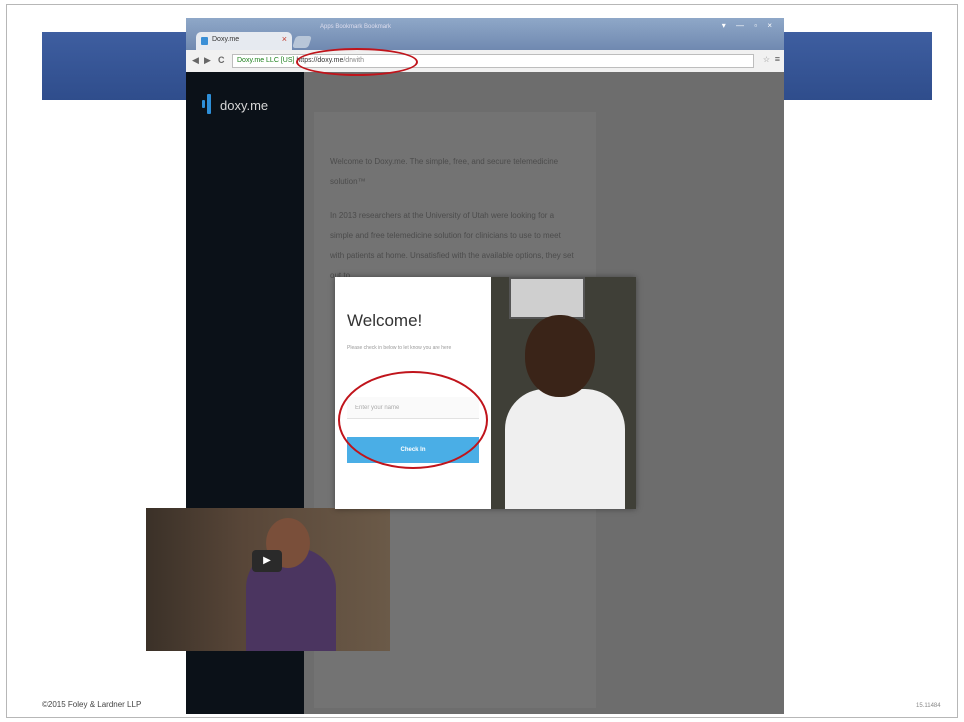 This screenshot has width=964, height=722. Describe the element at coordinates (357, 62) in the screenshot. I see `url-highlight-circle` at that location.